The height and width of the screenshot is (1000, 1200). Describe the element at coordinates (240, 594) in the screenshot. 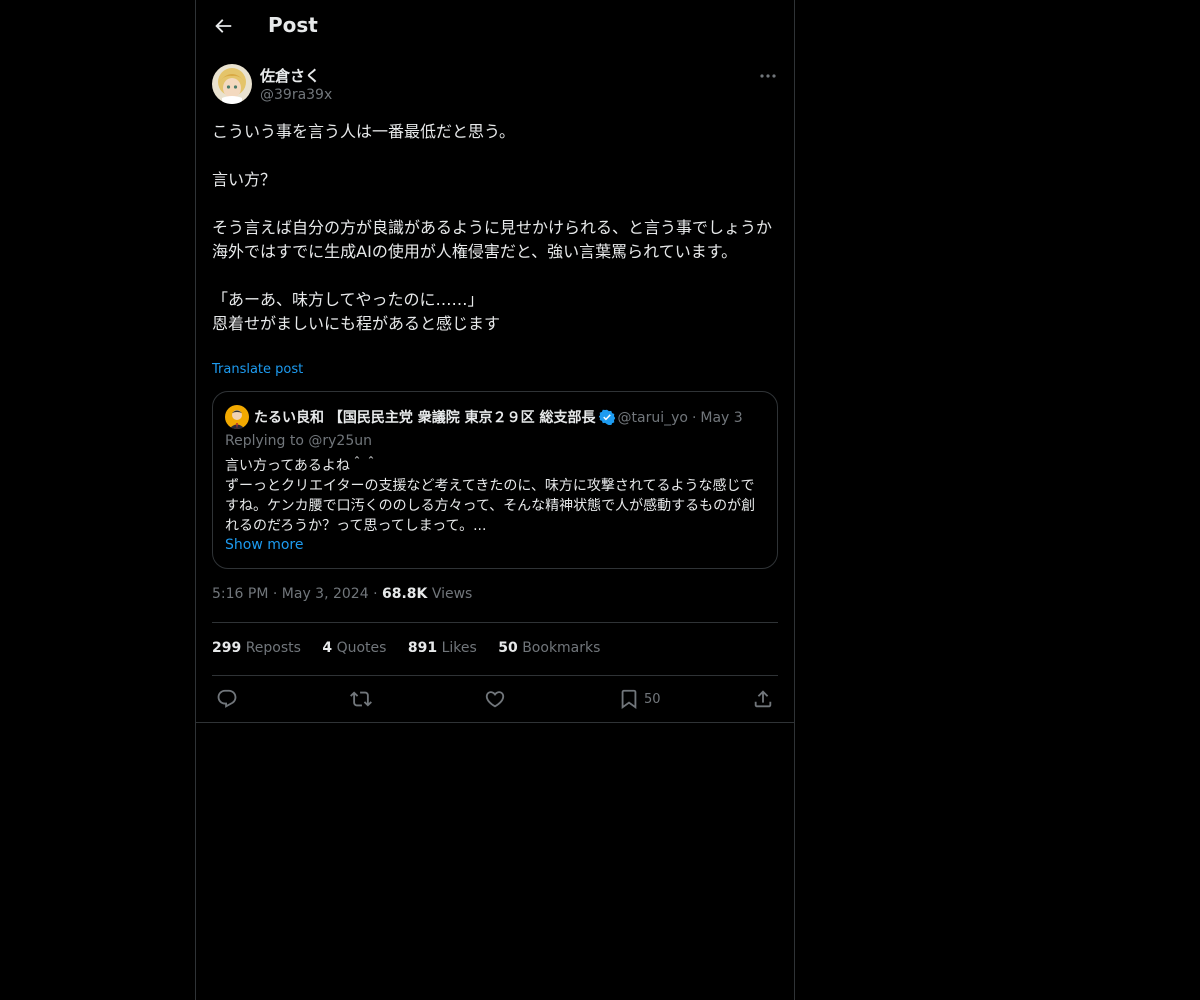

I see `post-time: 5:16 PM` at that location.